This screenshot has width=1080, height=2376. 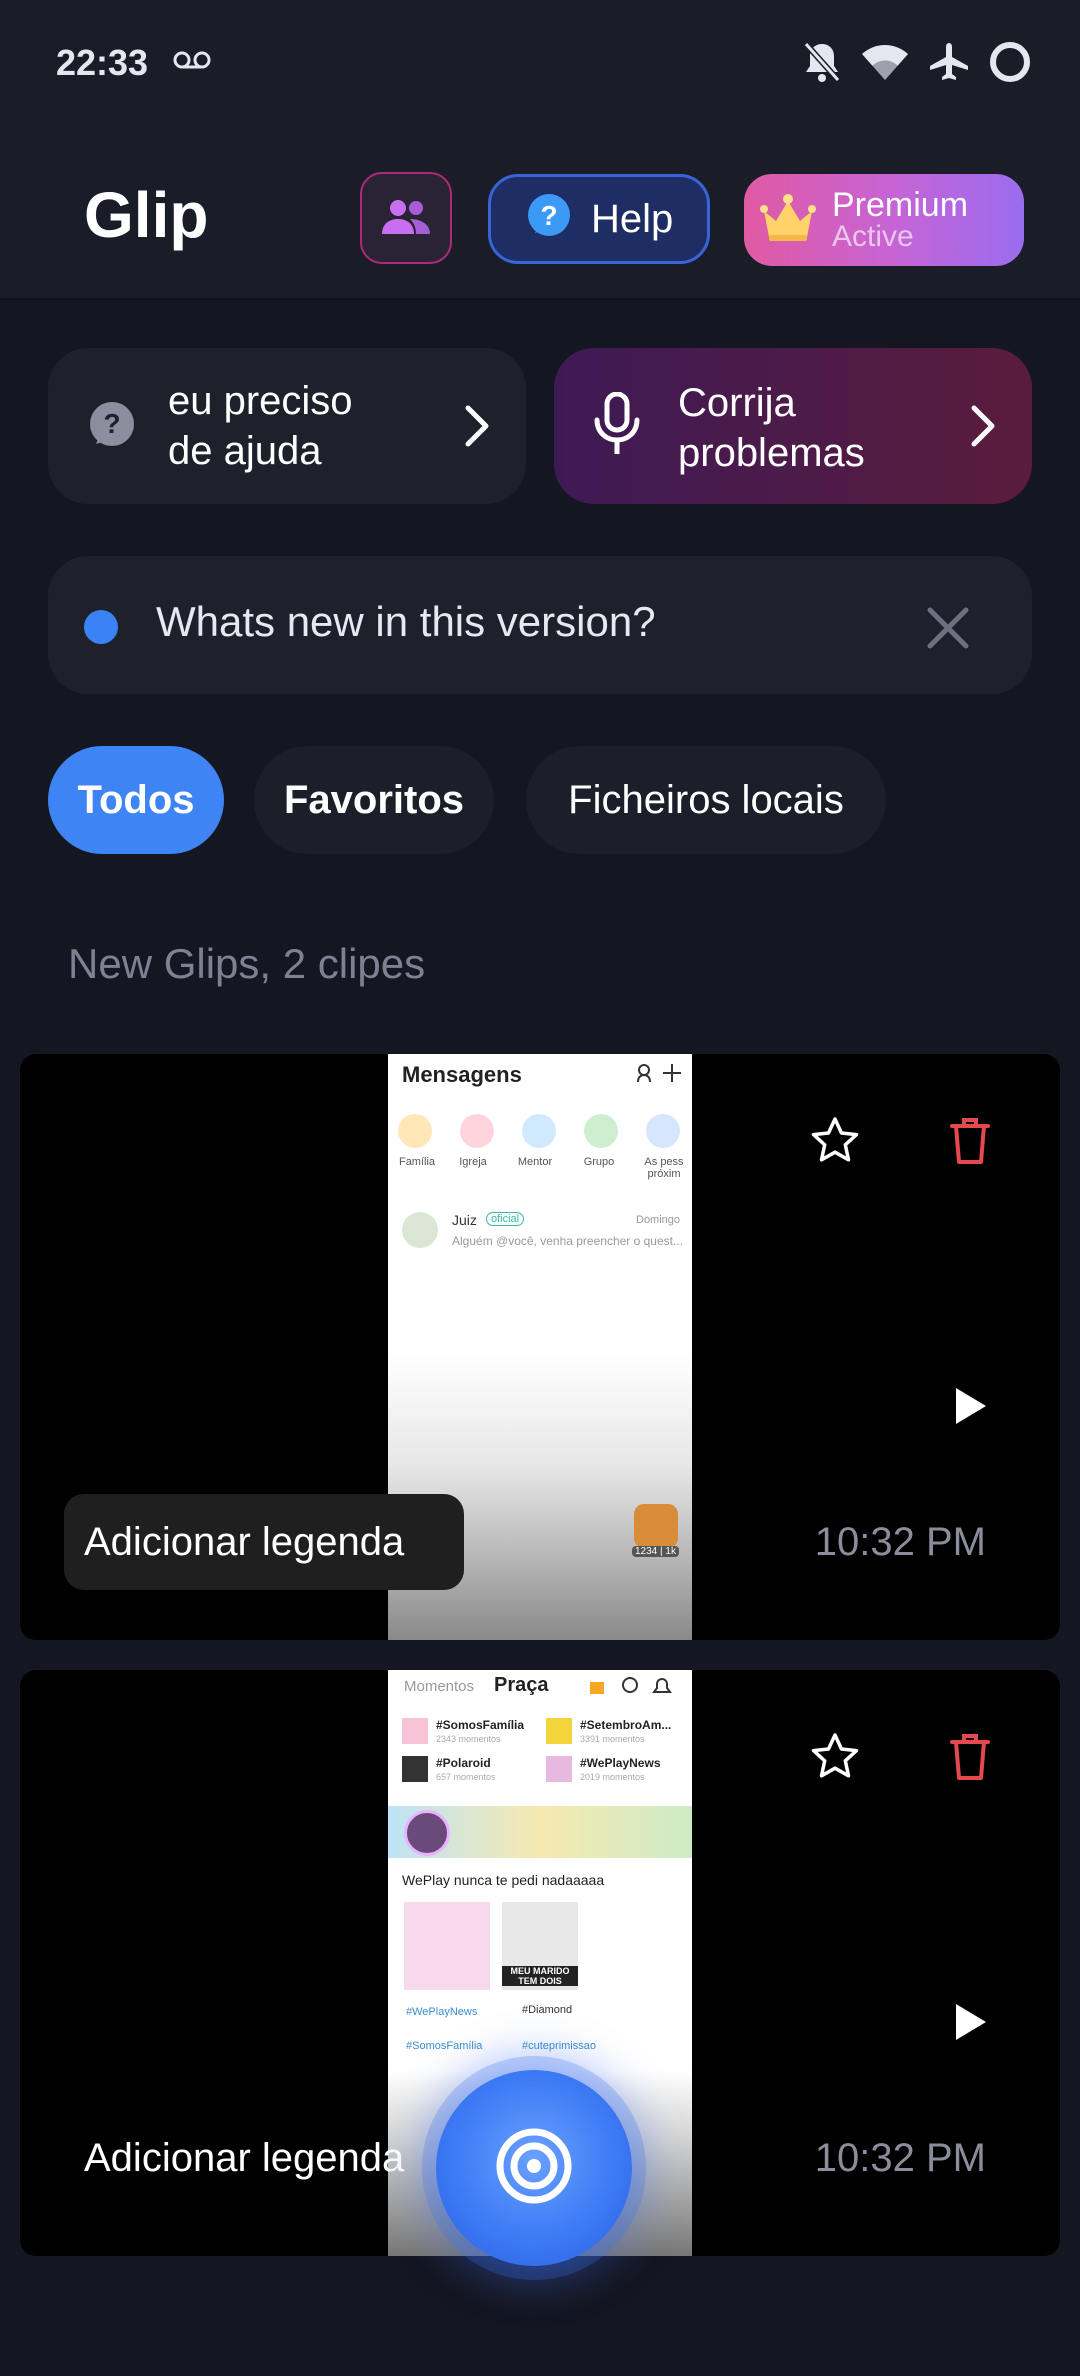 What do you see at coordinates (146, 215) in the screenshot?
I see `app-title: Glip` at bounding box center [146, 215].